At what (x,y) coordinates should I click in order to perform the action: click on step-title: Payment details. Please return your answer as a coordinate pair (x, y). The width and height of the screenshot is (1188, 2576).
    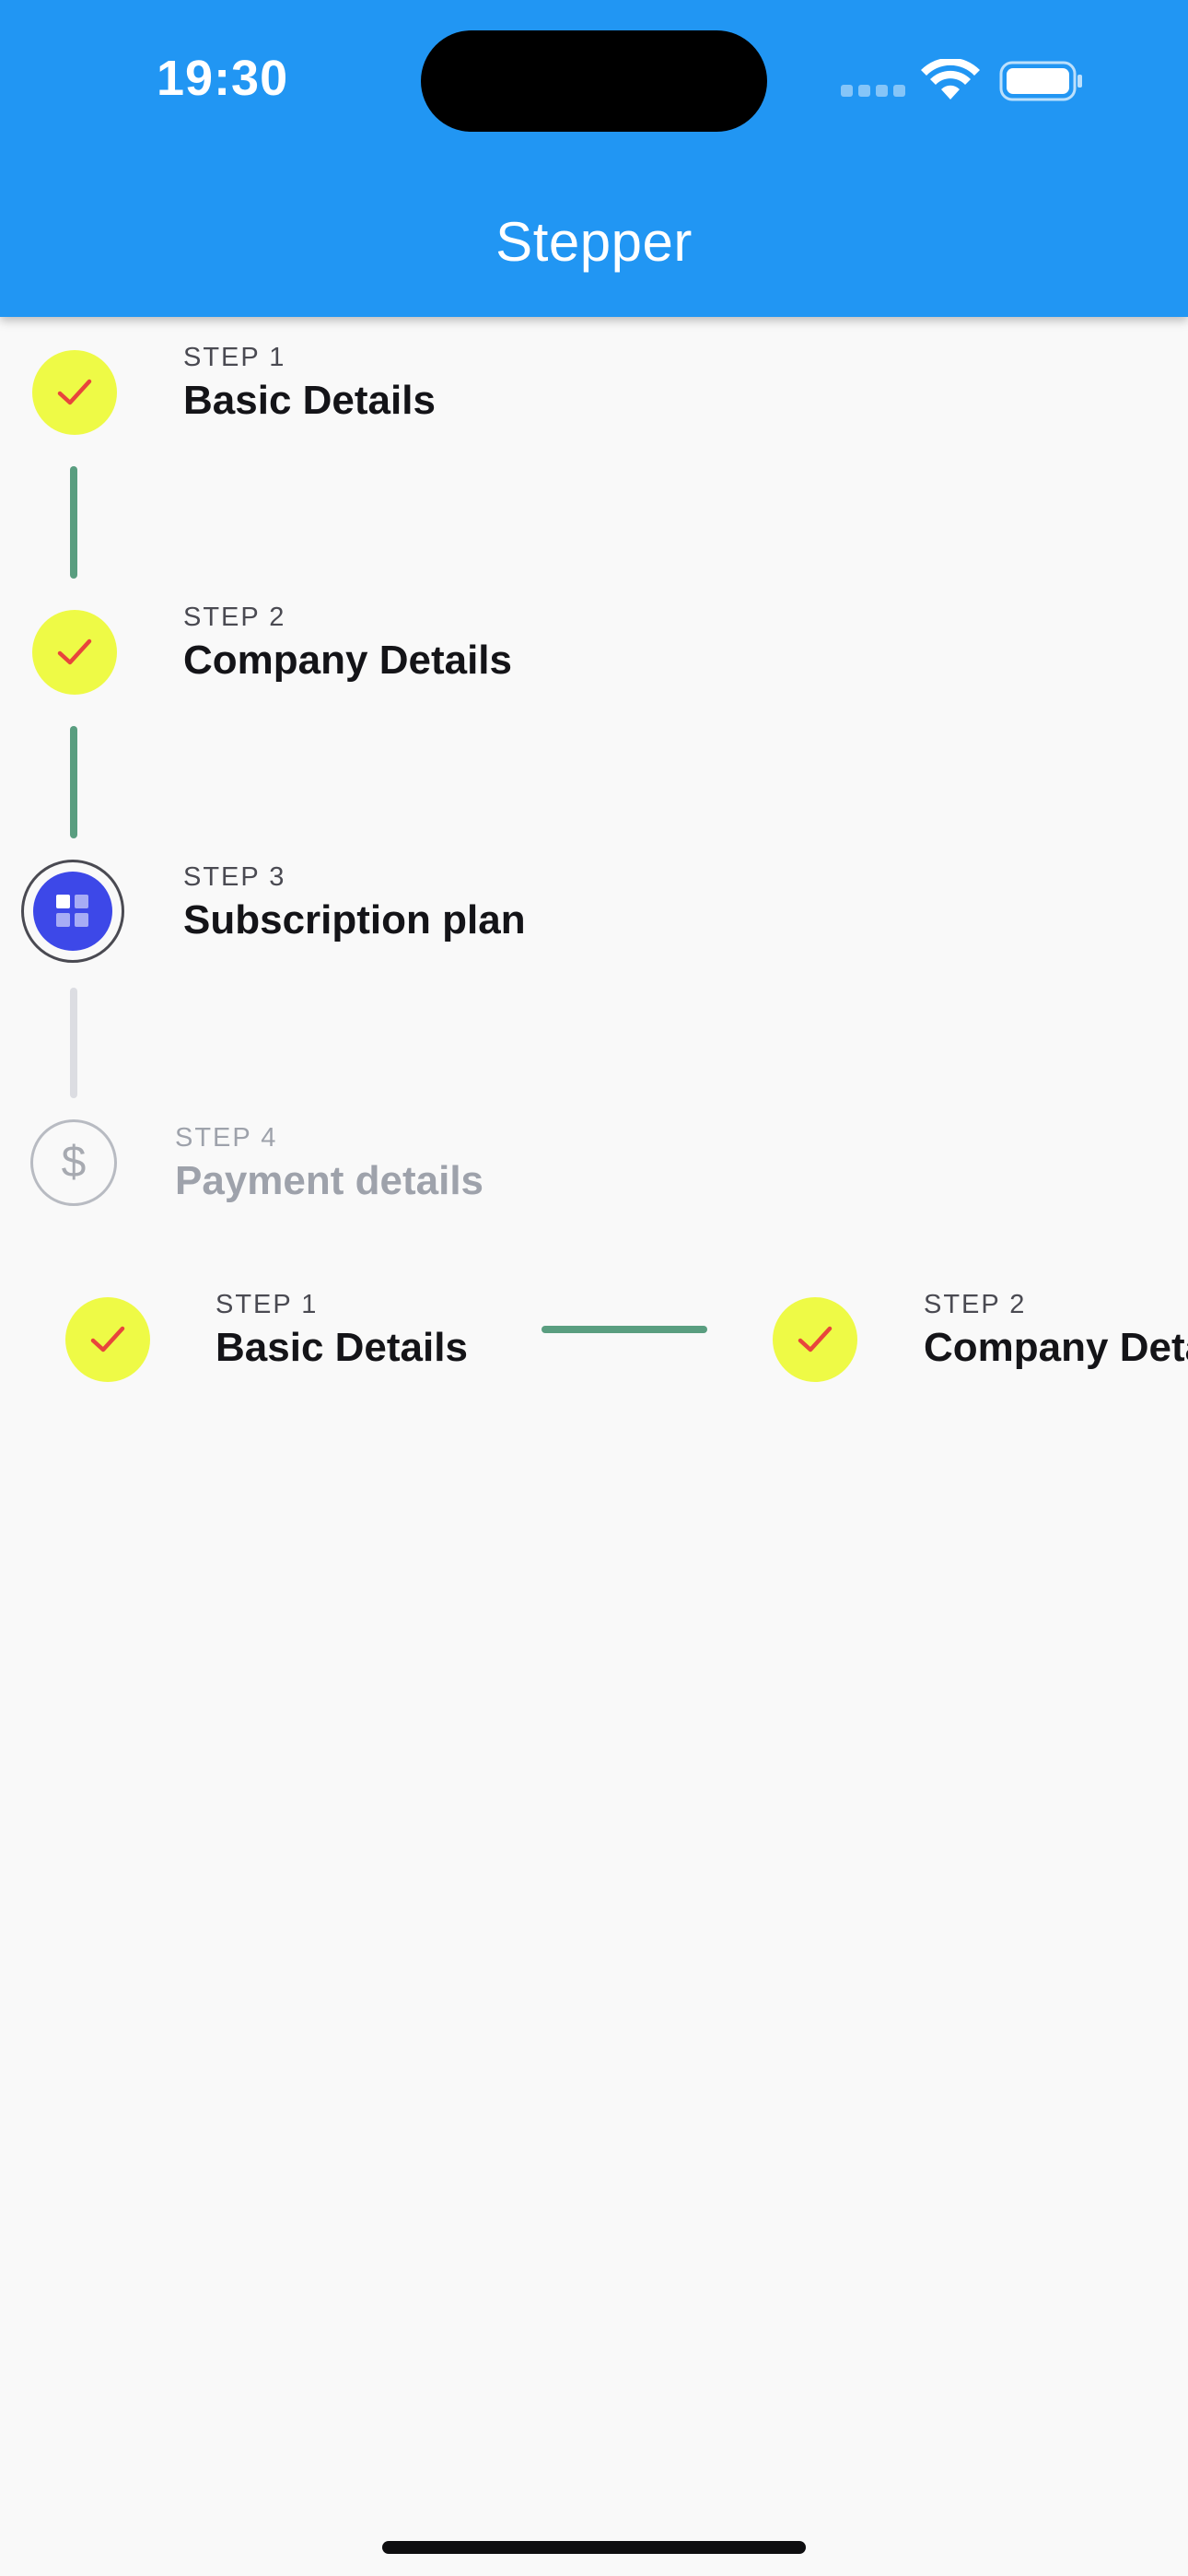
    Looking at the image, I should click on (329, 1180).